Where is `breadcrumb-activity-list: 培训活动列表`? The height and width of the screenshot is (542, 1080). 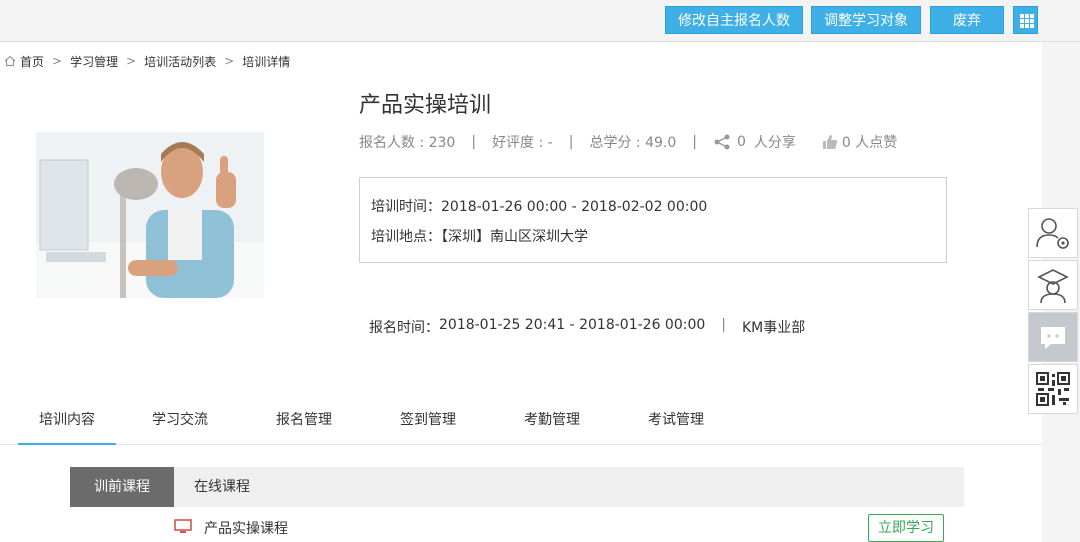
breadcrumb-activity-list: 培训活动列表 is located at coordinates (180, 61).